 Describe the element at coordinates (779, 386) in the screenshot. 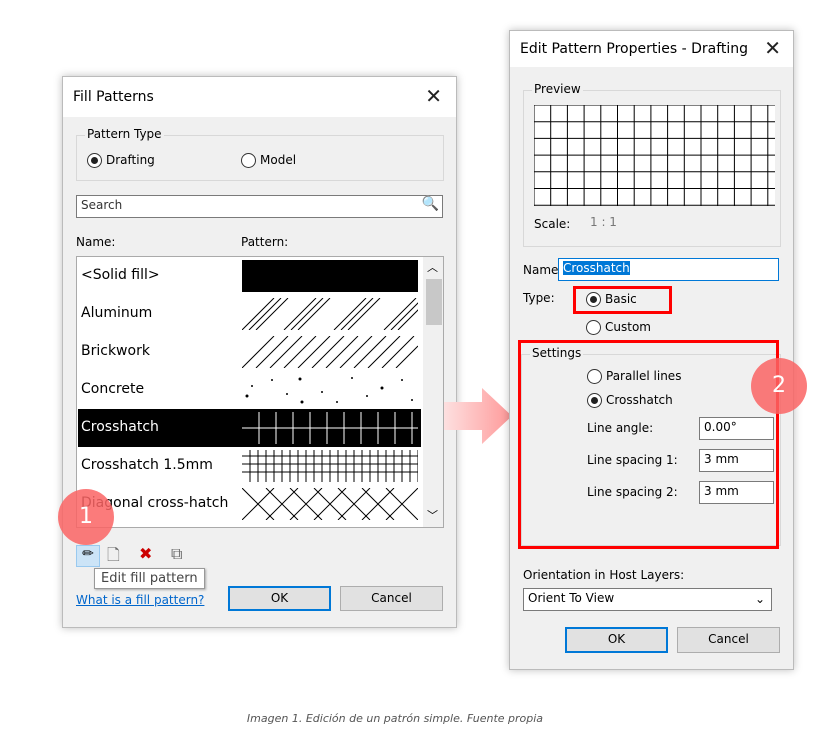

I see `step-badge-2: 2` at that location.